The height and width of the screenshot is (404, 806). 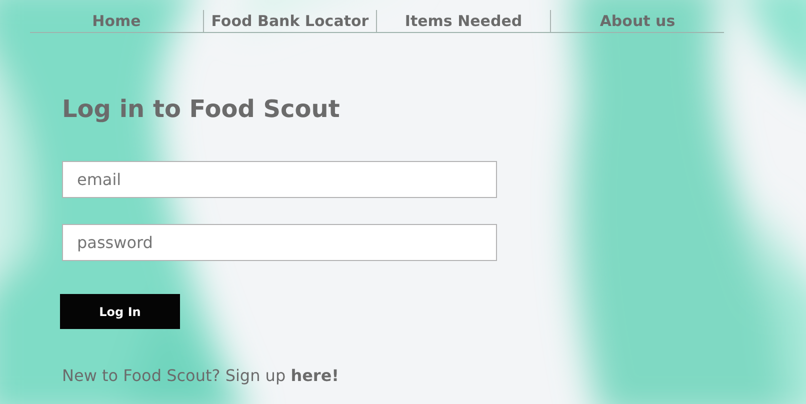 I want to click on nav-link: Home, so click(x=116, y=21).